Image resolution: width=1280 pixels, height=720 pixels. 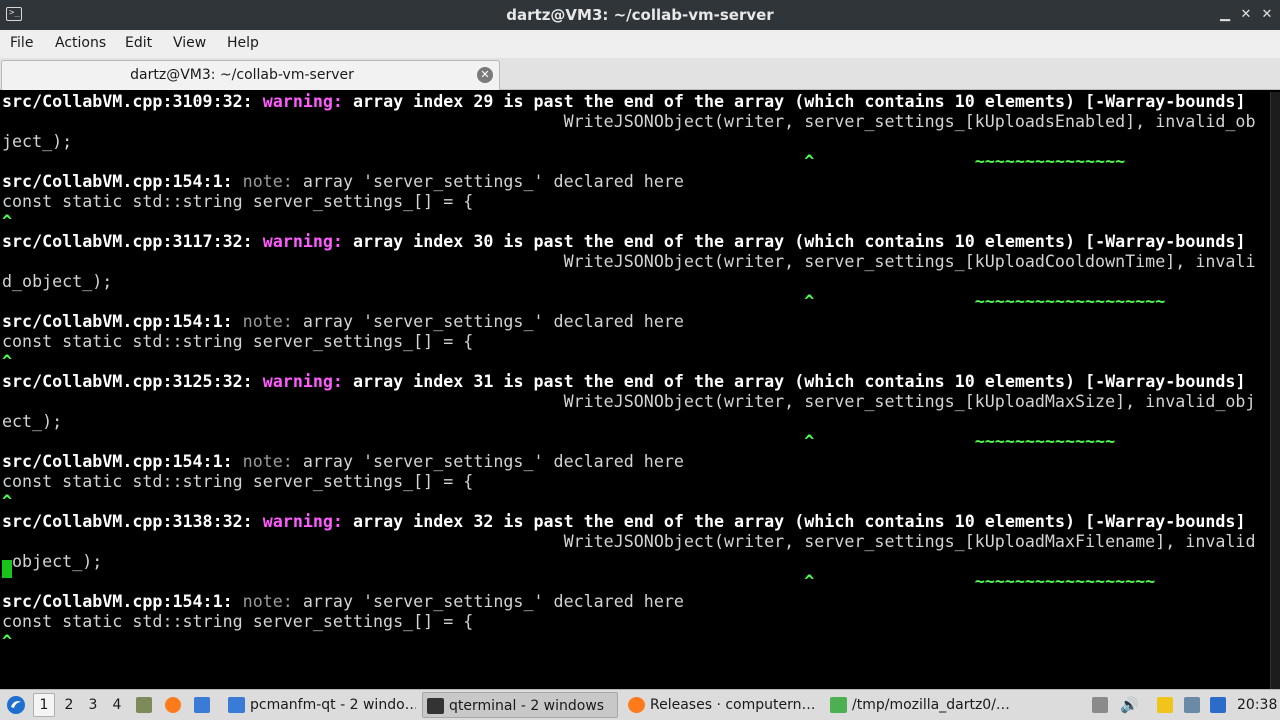 I want to click on tray-eject-icon, so click(x=1100, y=705).